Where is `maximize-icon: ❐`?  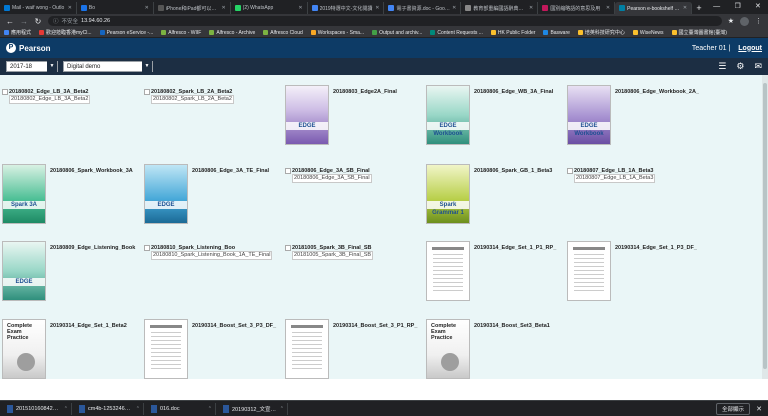
maximize-icon: ❐ is located at coordinates (737, 7).